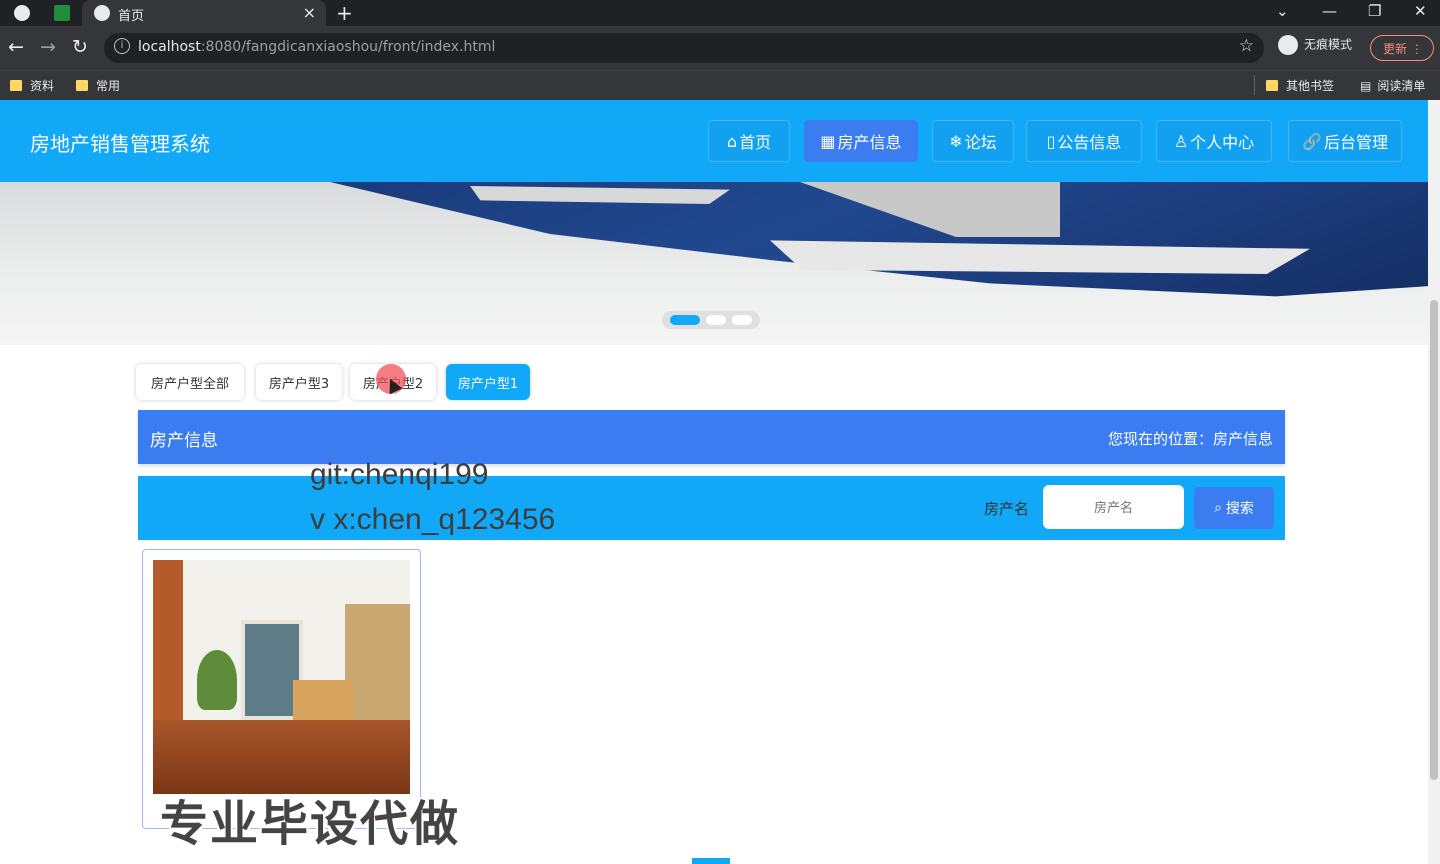 This screenshot has width=1440, height=864. What do you see at coordinates (399, 474) in the screenshot?
I see `watermark-line1: git:chenqi199` at bounding box center [399, 474].